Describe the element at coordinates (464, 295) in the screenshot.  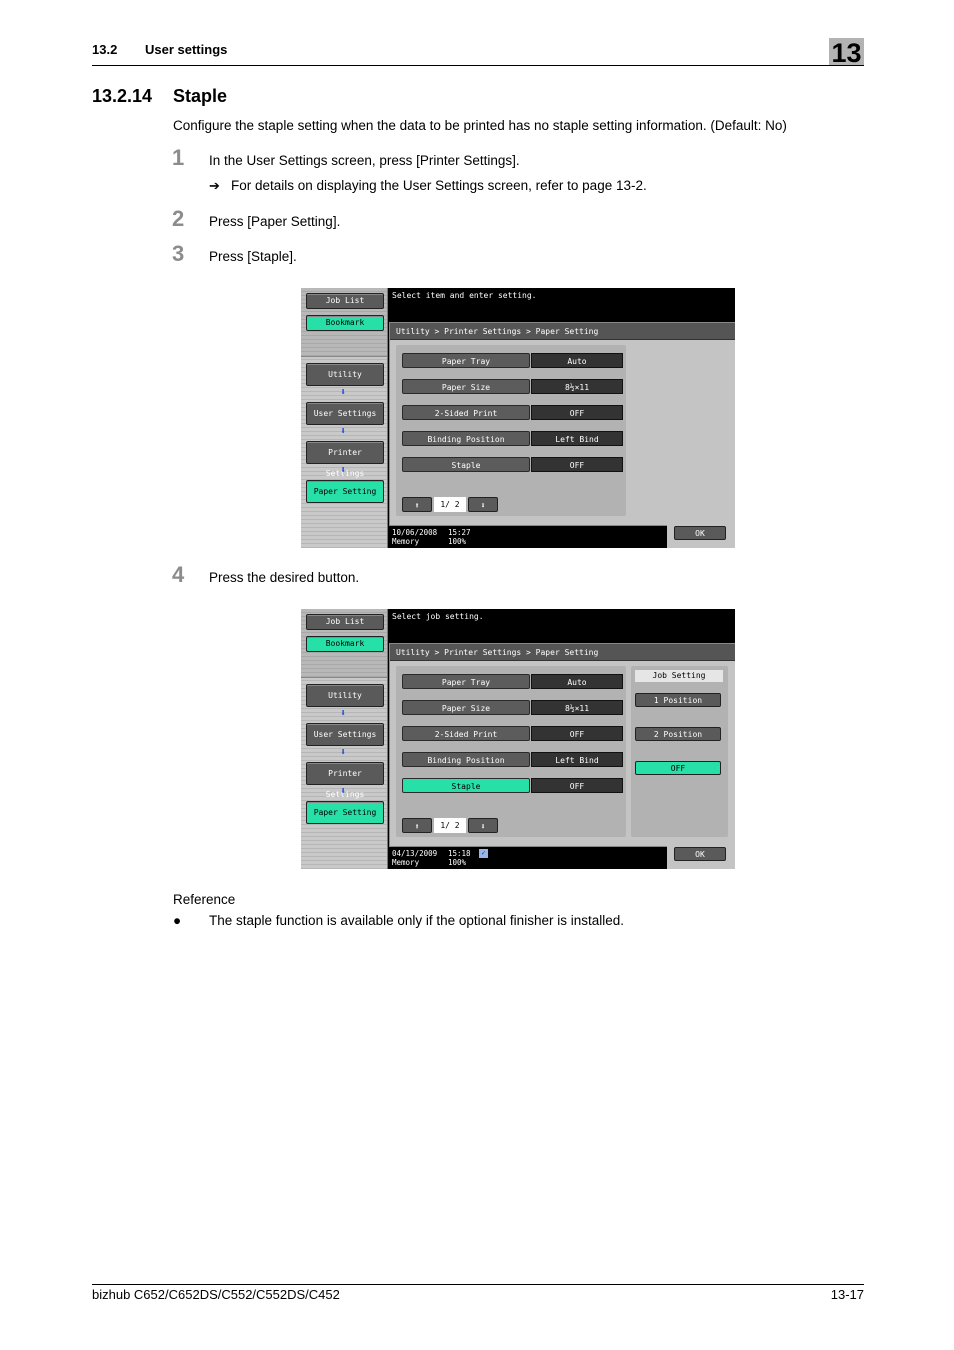
I see `screen-message: Select item and enter setting.` at that location.